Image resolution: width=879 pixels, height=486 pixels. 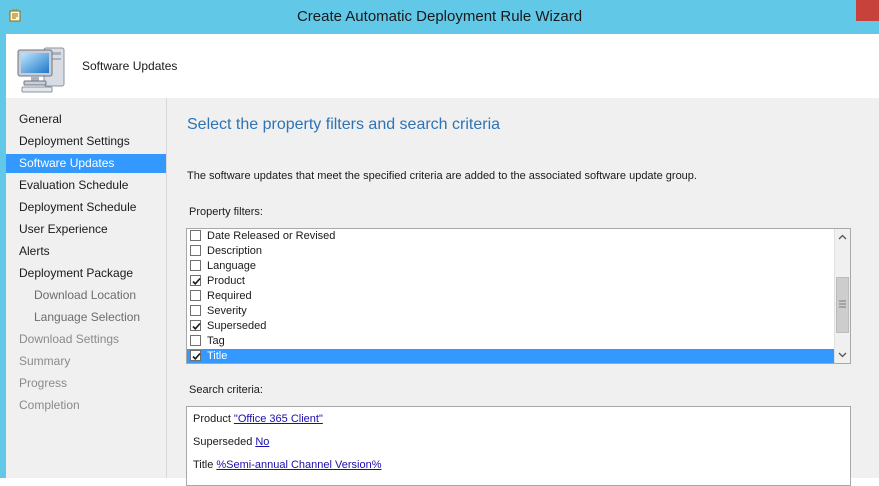 I want to click on computer-monitor-icon, so click(x=41, y=70).